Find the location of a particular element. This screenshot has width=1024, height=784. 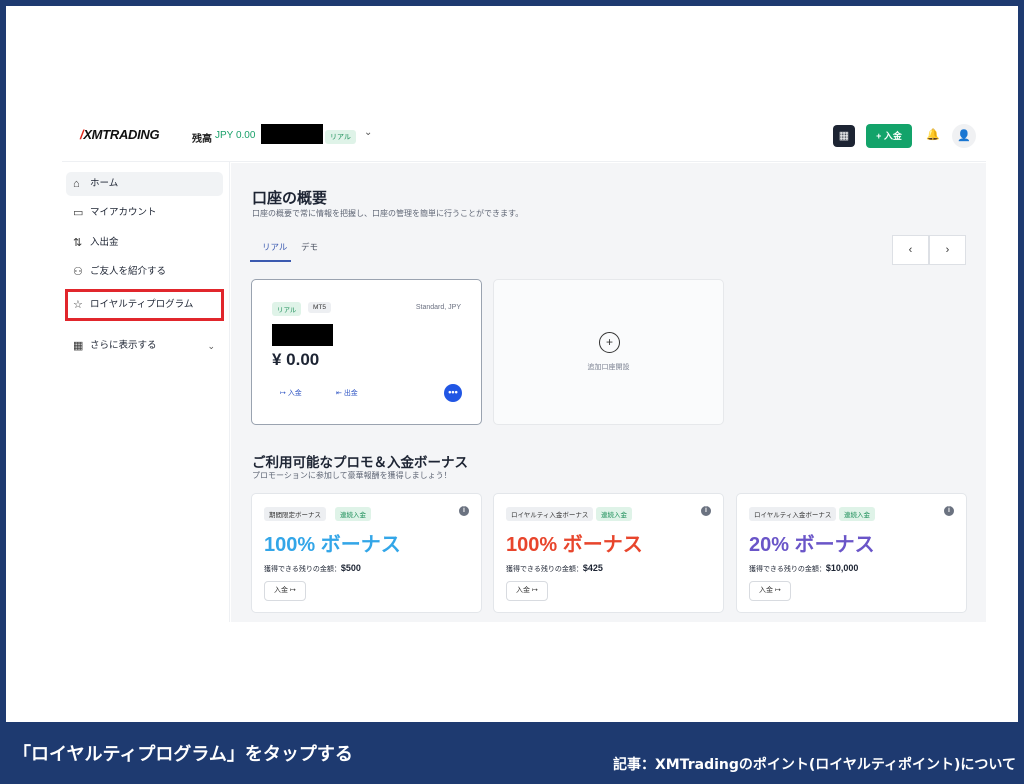

add-account-card: + 追加口座開設 is located at coordinates (608, 352).